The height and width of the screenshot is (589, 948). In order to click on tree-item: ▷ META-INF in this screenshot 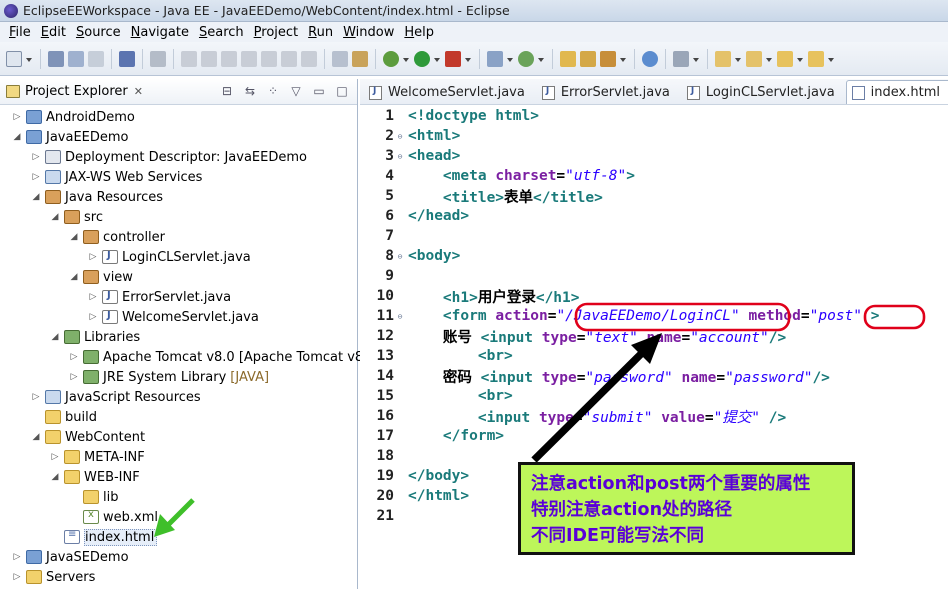, I will do `click(72, 457)`.